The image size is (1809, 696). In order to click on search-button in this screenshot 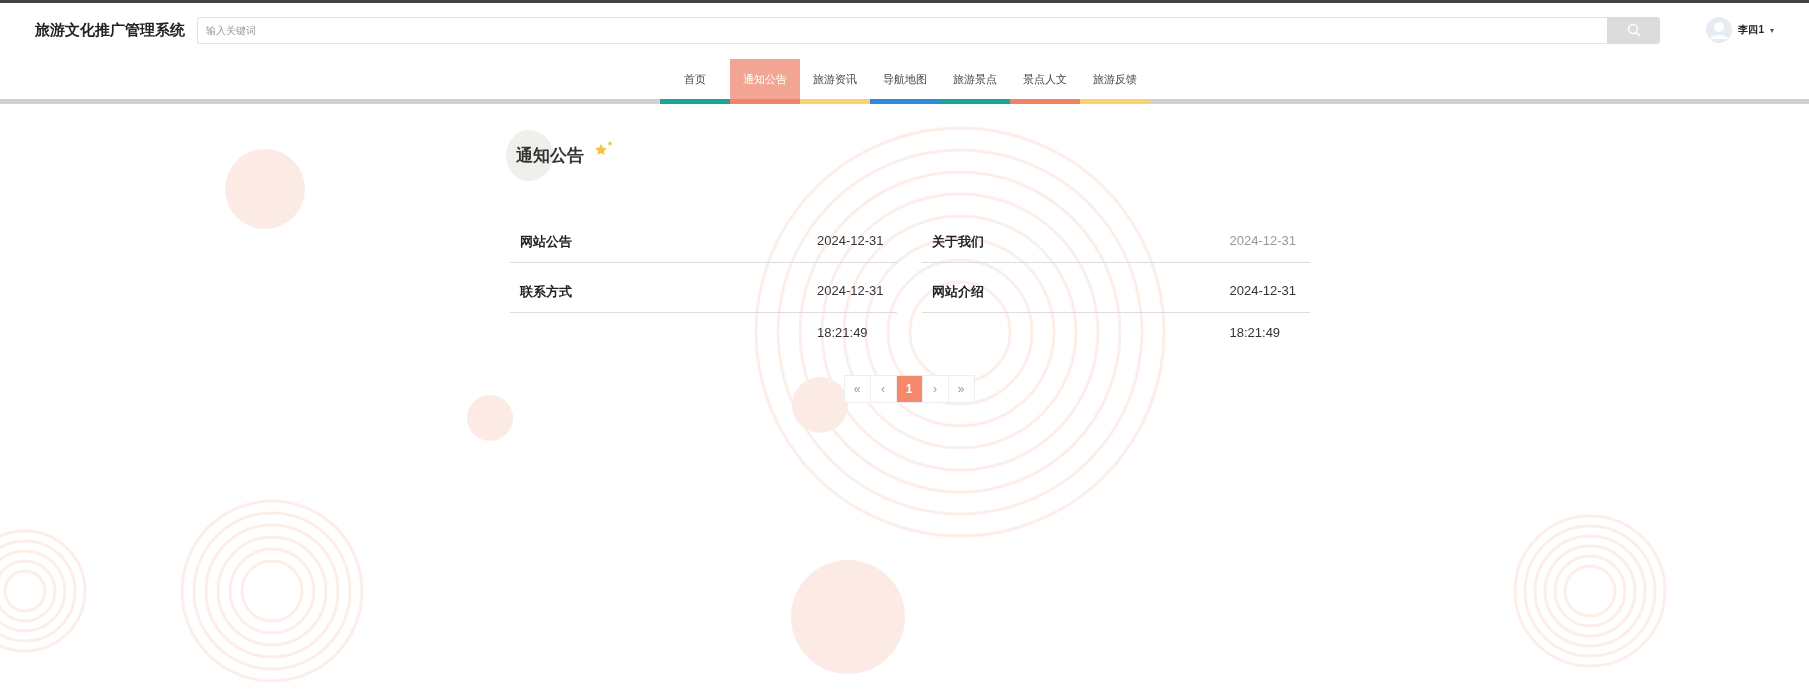, I will do `click(1634, 30)`.